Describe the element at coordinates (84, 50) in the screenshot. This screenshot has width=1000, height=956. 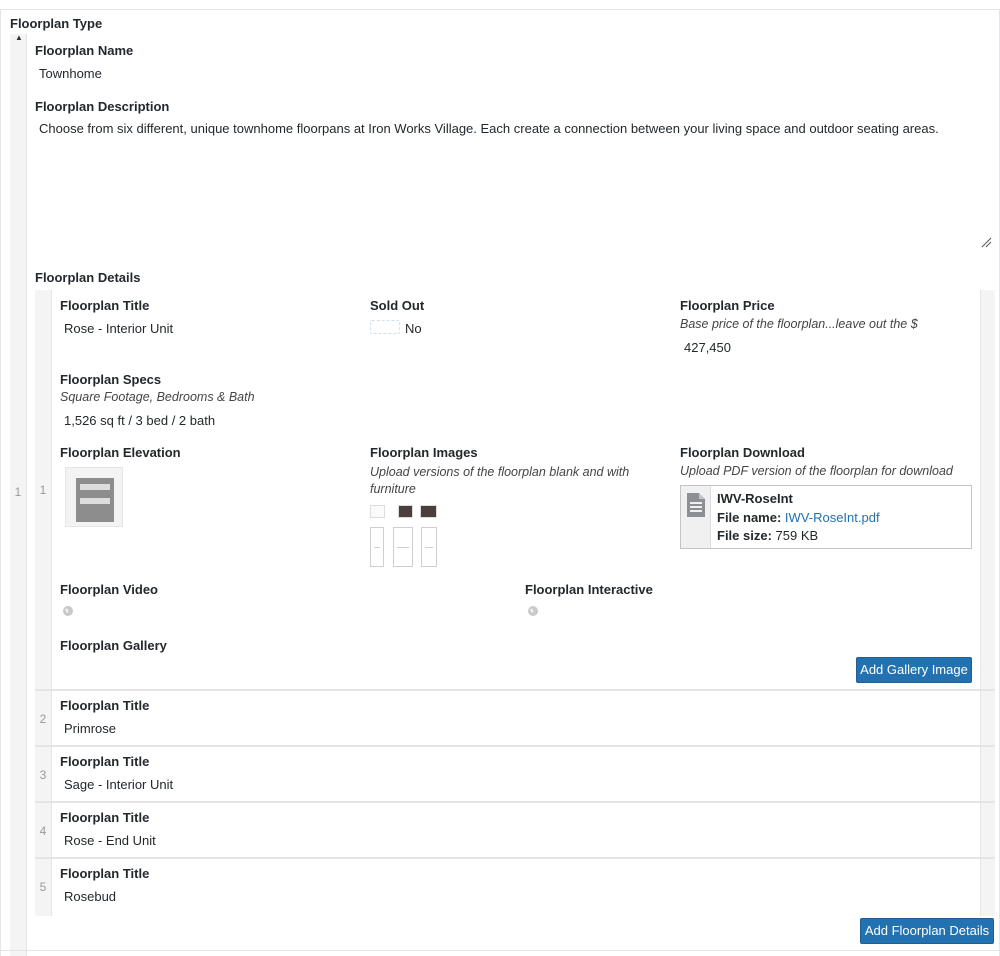
I see `floorplan-name-label: Floorplan Name` at that location.